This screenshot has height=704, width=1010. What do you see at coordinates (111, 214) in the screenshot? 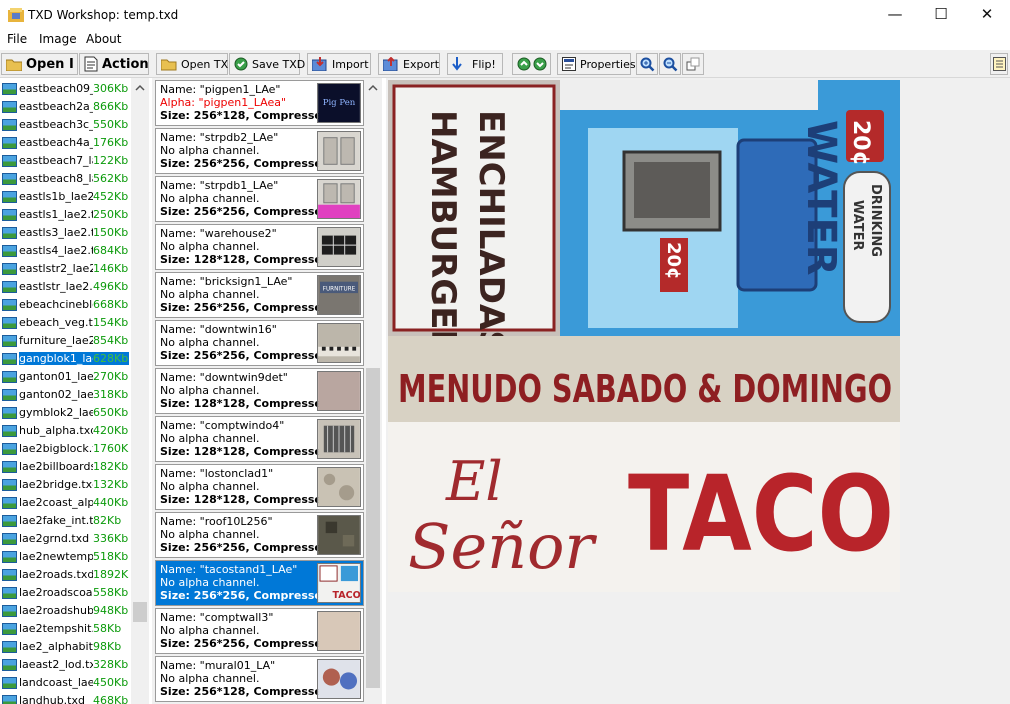
I see `file-size: 250Kb` at bounding box center [111, 214].